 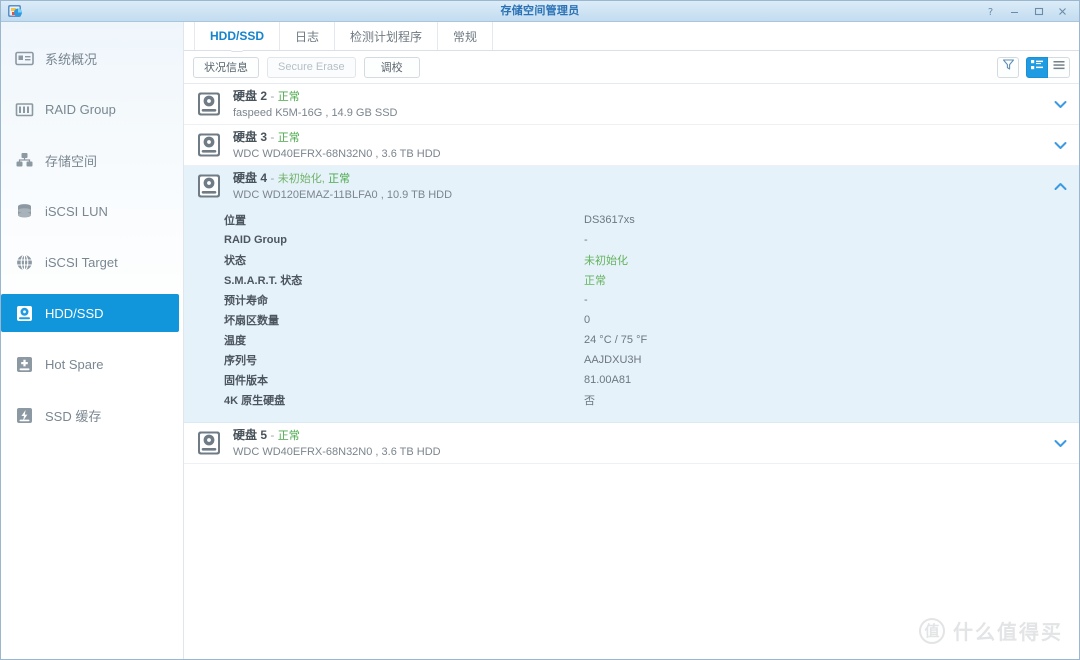 I want to click on tab-label: 常规, so click(x=465, y=36).